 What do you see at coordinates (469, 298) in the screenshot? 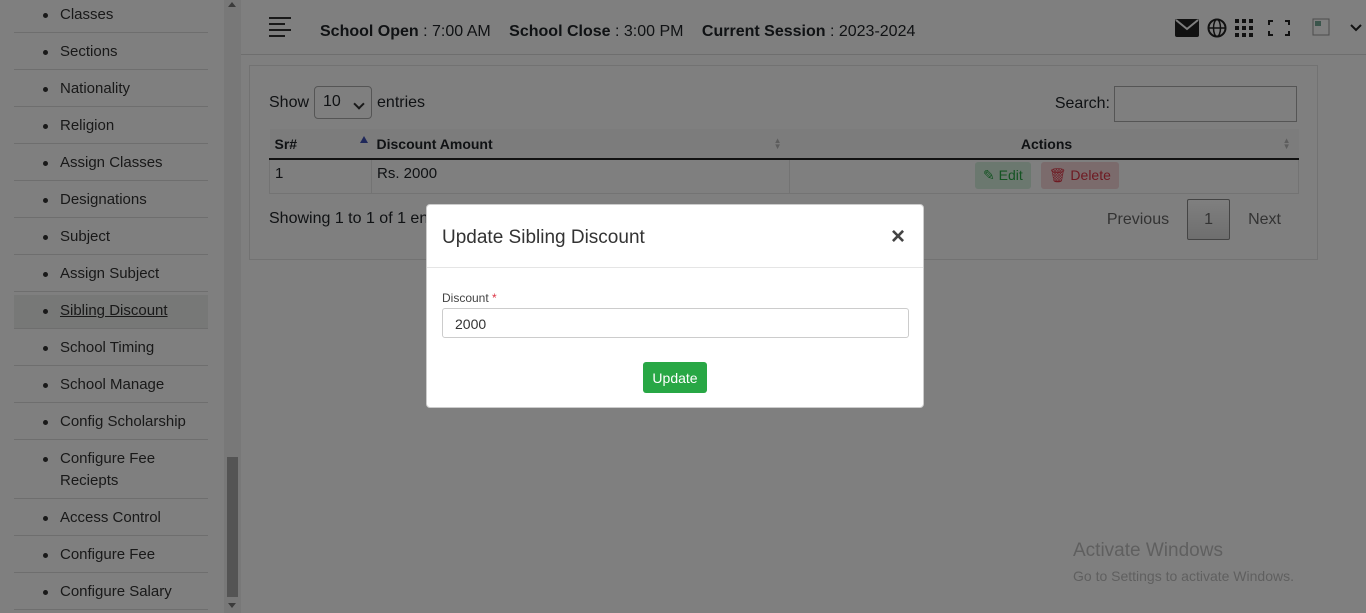
I see `discount-label: Discount *` at bounding box center [469, 298].